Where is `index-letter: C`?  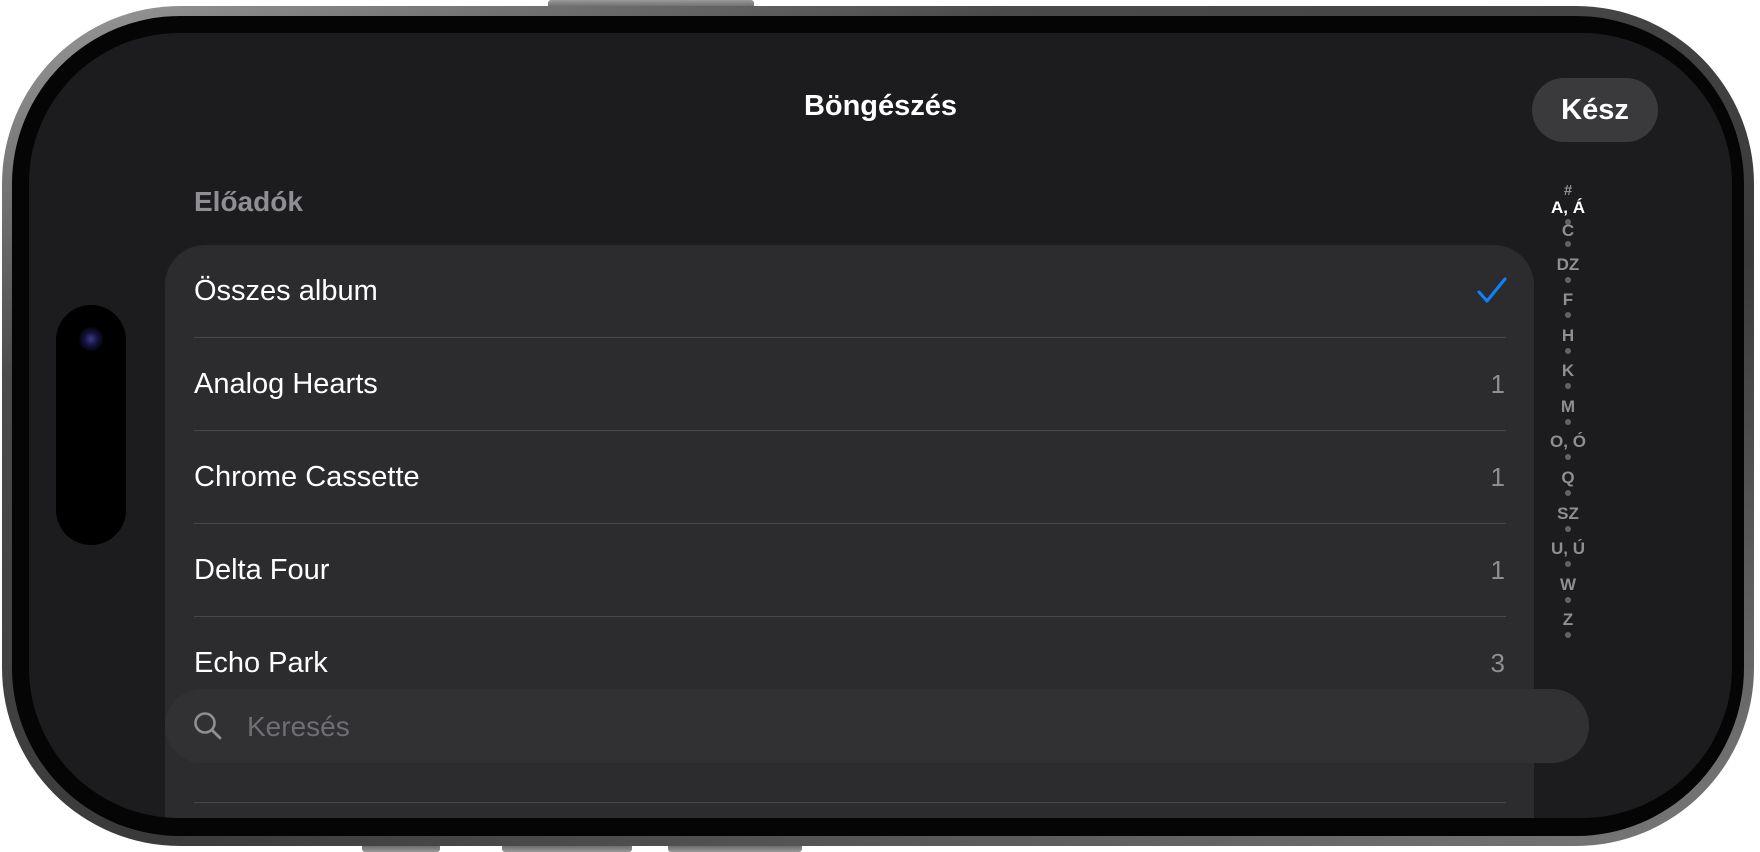
index-letter: C is located at coordinates (1568, 231).